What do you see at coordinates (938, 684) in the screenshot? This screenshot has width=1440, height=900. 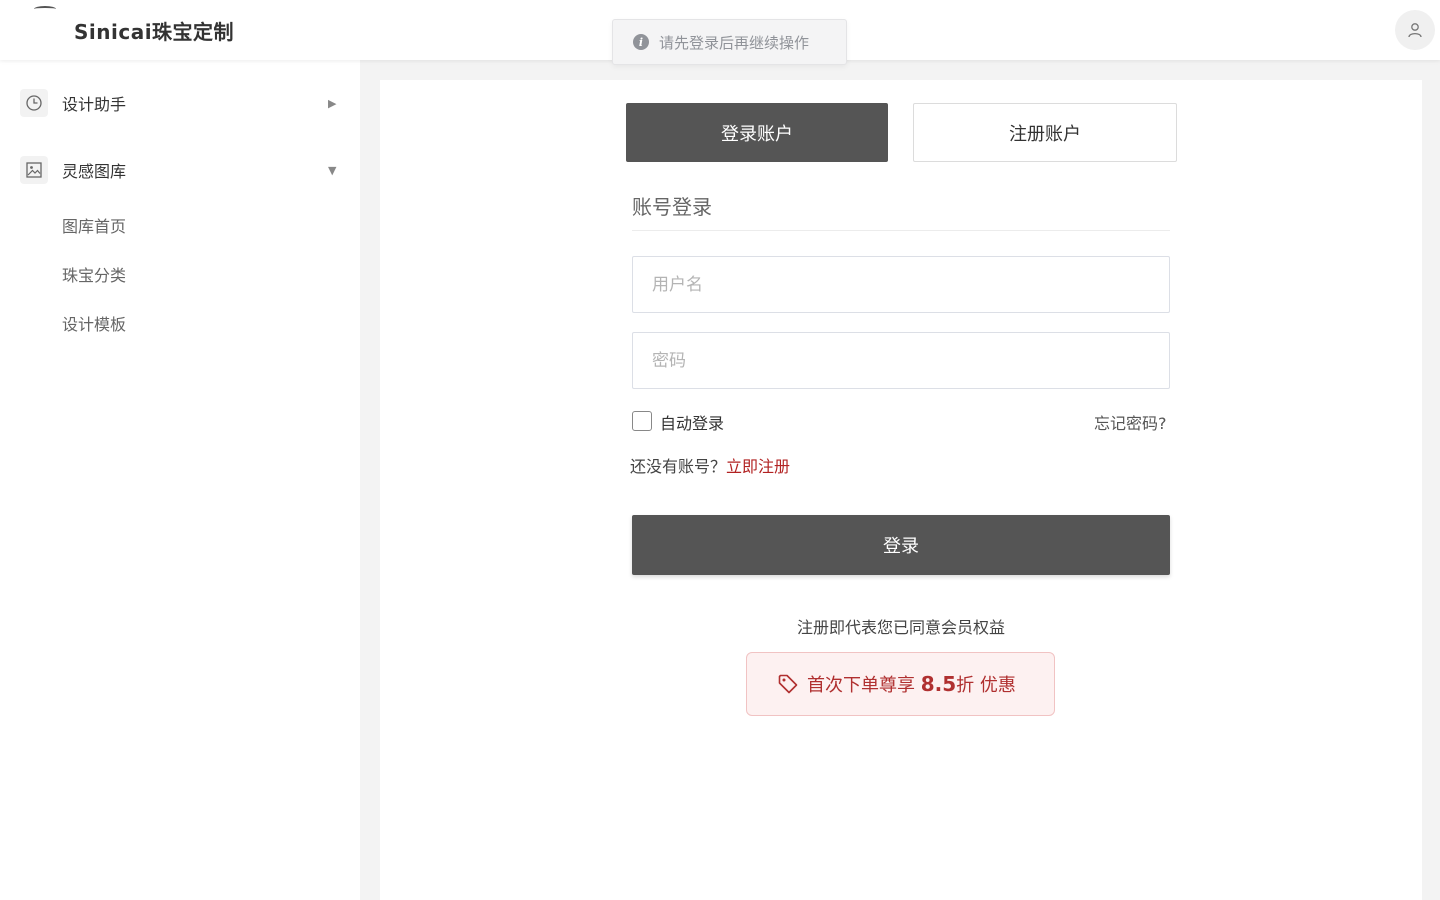 I see `promo-discount-number: 8.5` at bounding box center [938, 684].